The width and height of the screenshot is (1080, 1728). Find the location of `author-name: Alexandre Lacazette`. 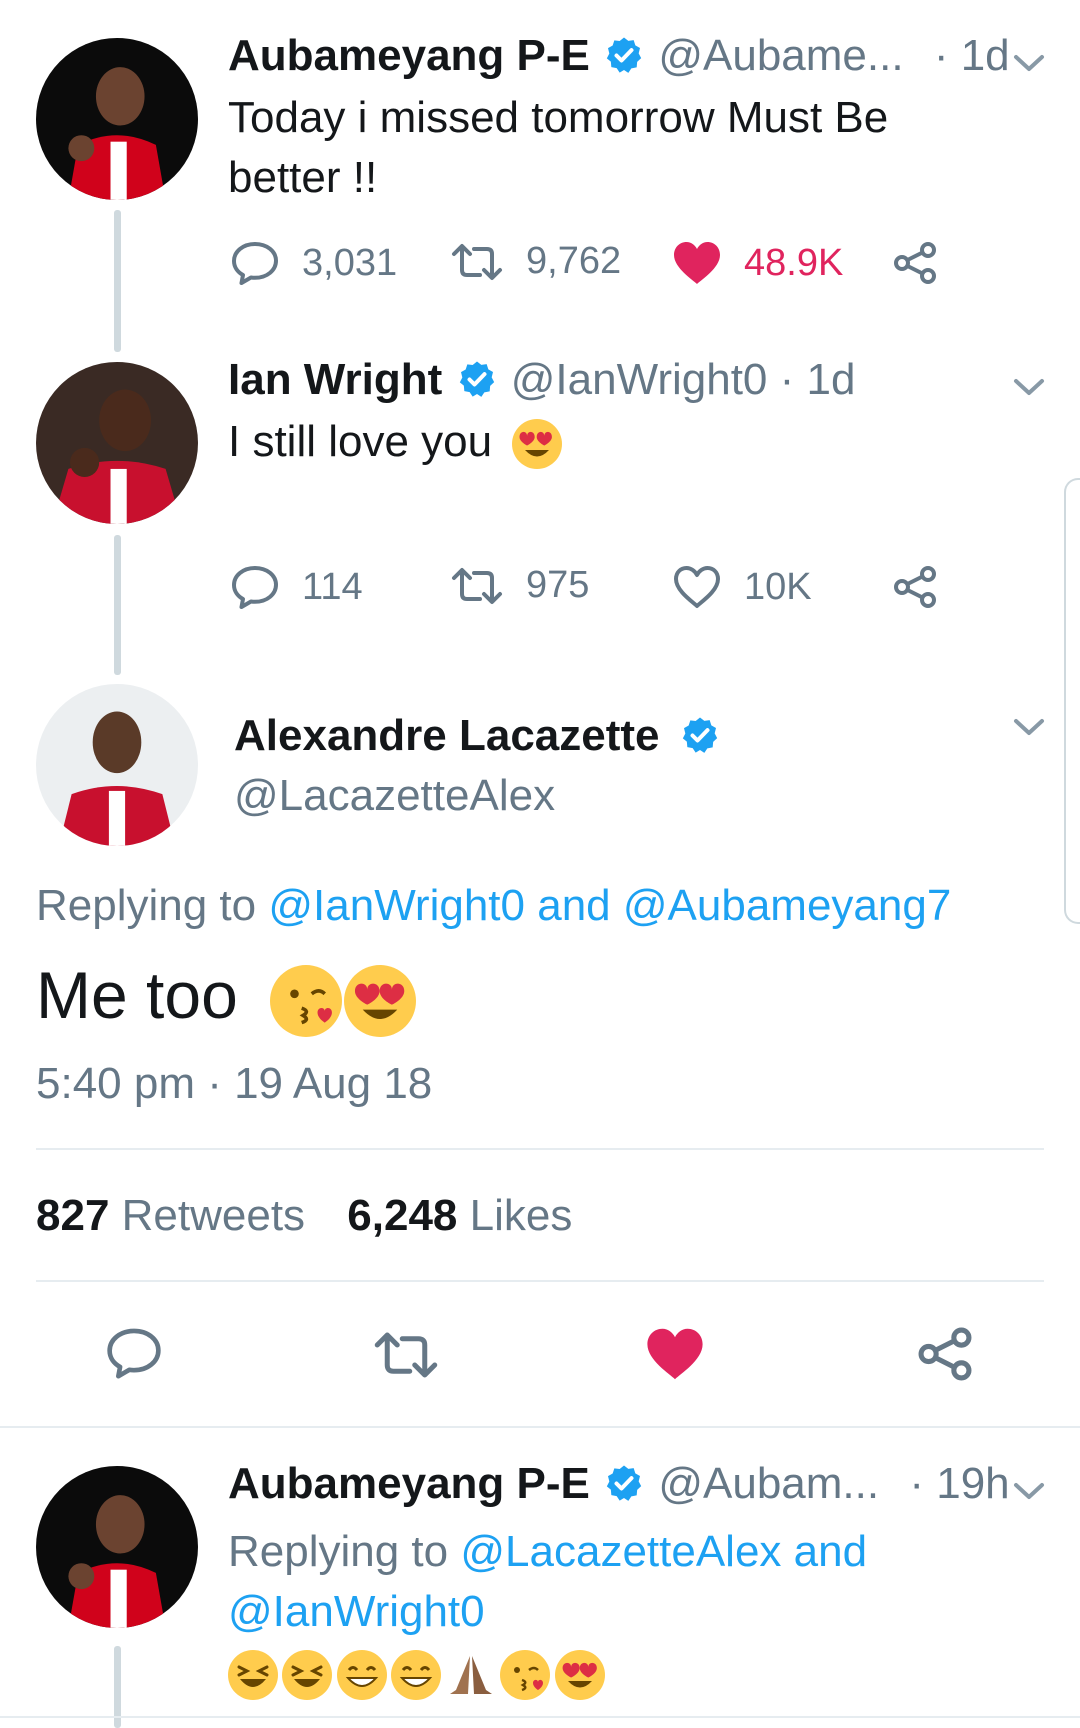

author-name: Alexandre Lacazette is located at coordinates (447, 735).